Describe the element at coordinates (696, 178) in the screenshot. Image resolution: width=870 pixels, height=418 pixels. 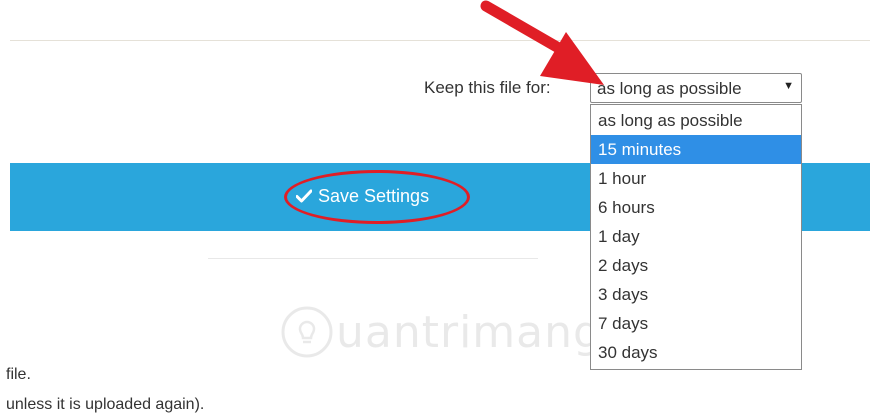
I see `option-1-hour: 1 hour` at that location.